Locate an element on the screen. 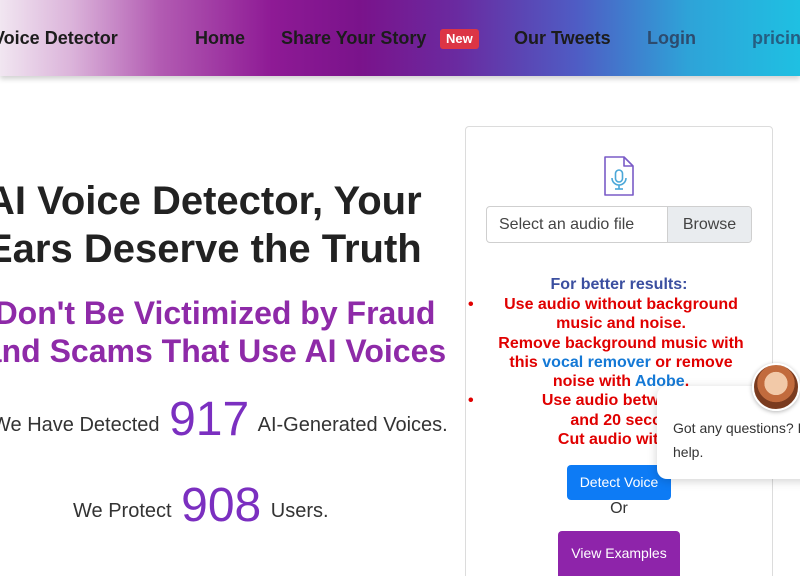 This screenshot has height=576, width=800. nav-login: Login is located at coordinates (671, 38).